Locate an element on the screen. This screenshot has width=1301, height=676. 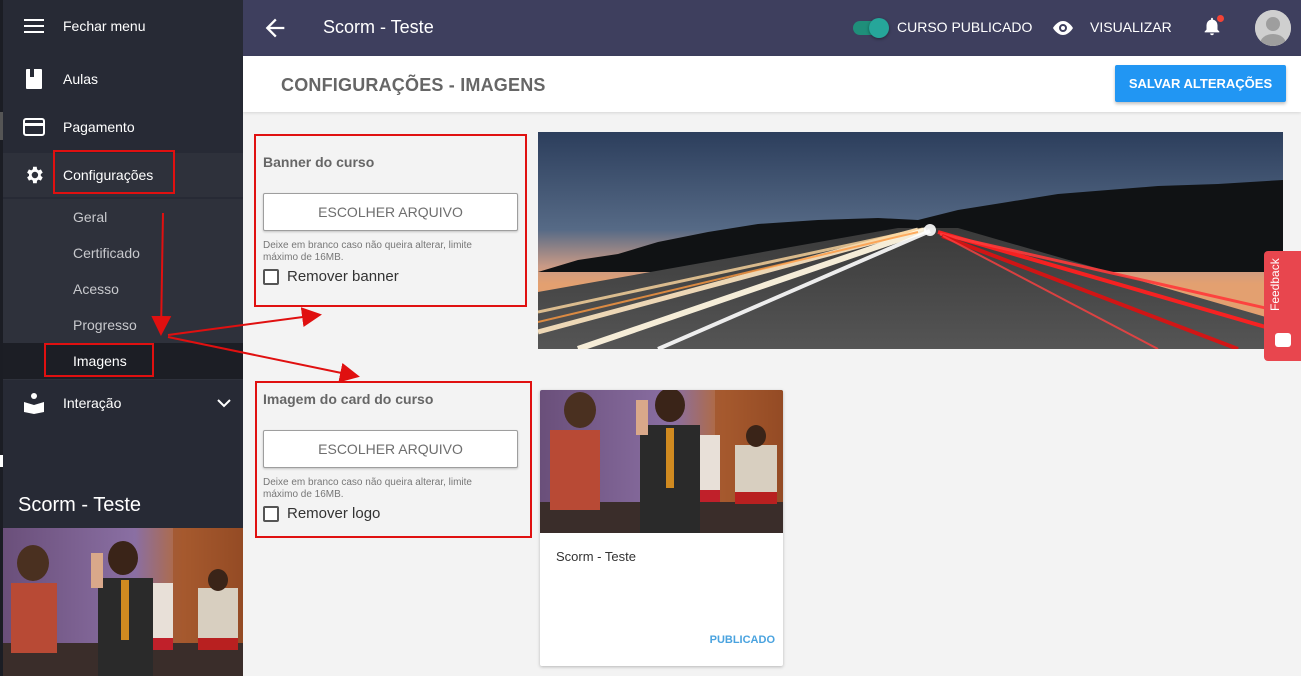
sidebar-item-pagamento: Pagamento is located at coordinates (123, 127).